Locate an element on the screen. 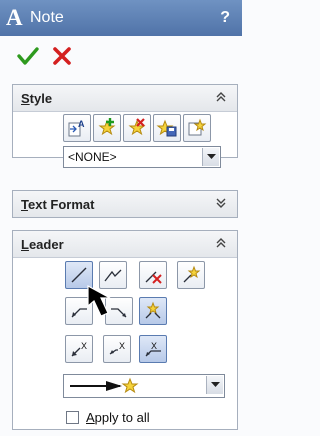 The image size is (320, 436). action-row is located at coordinates (121, 58).